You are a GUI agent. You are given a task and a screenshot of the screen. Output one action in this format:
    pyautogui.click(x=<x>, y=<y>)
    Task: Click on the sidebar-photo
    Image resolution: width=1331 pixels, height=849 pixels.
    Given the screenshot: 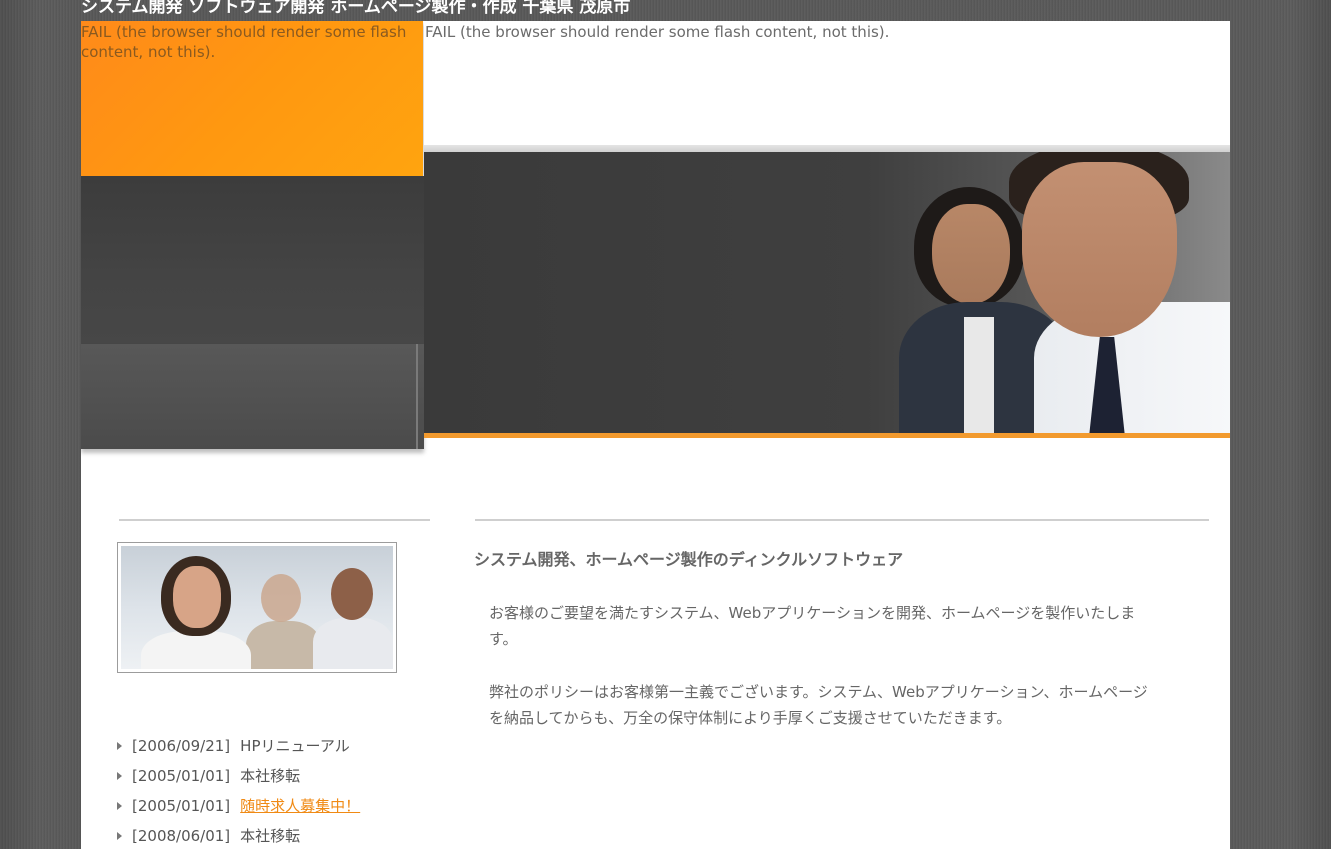 What is the action you would take?
    pyautogui.click(x=257, y=607)
    